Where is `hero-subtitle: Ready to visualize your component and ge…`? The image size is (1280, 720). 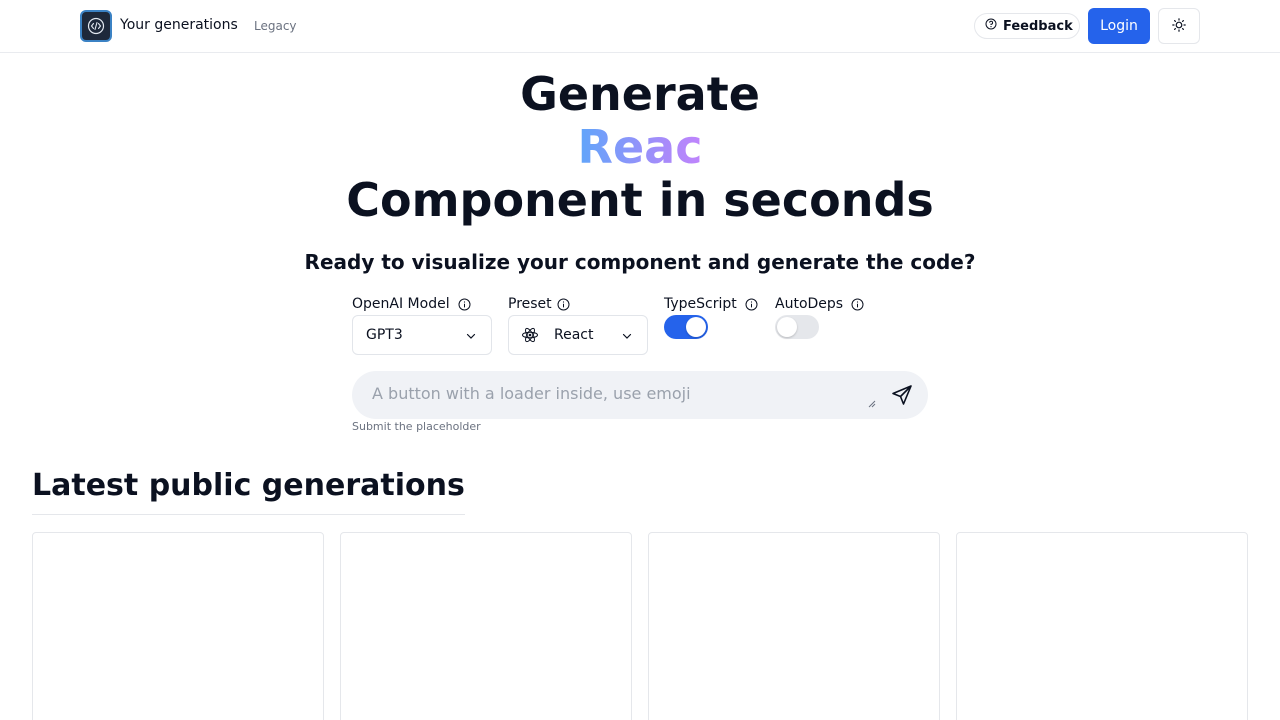 hero-subtitle: Ready to visualize your component and ge… is located at coordinates (640, 262).